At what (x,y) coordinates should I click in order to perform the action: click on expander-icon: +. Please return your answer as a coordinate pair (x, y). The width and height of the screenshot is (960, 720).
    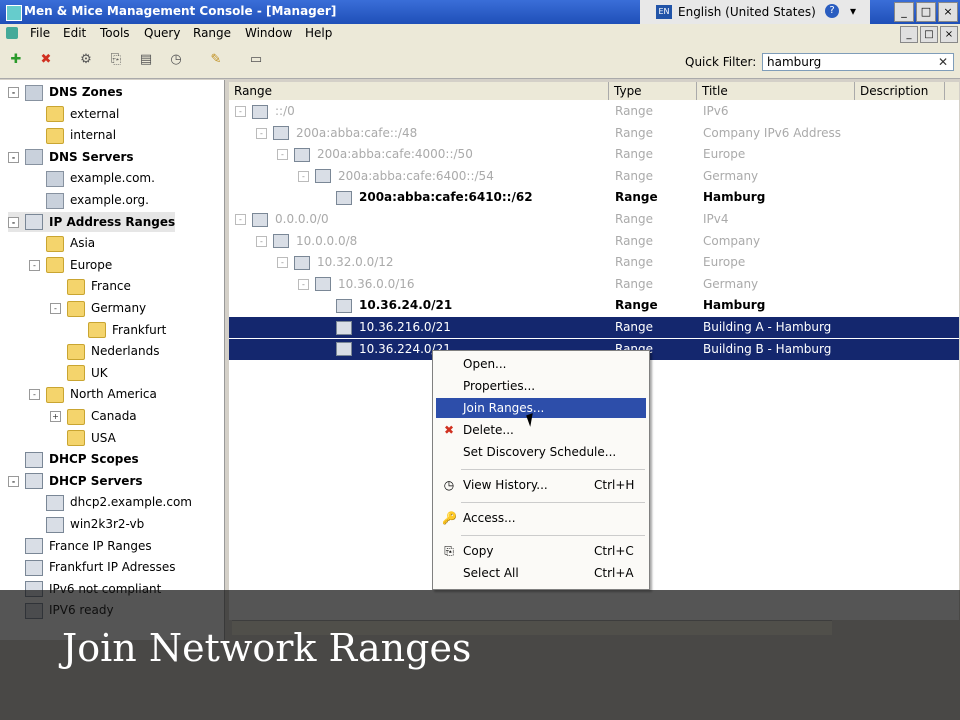
    Looking at the image, I should click on (55, 416).